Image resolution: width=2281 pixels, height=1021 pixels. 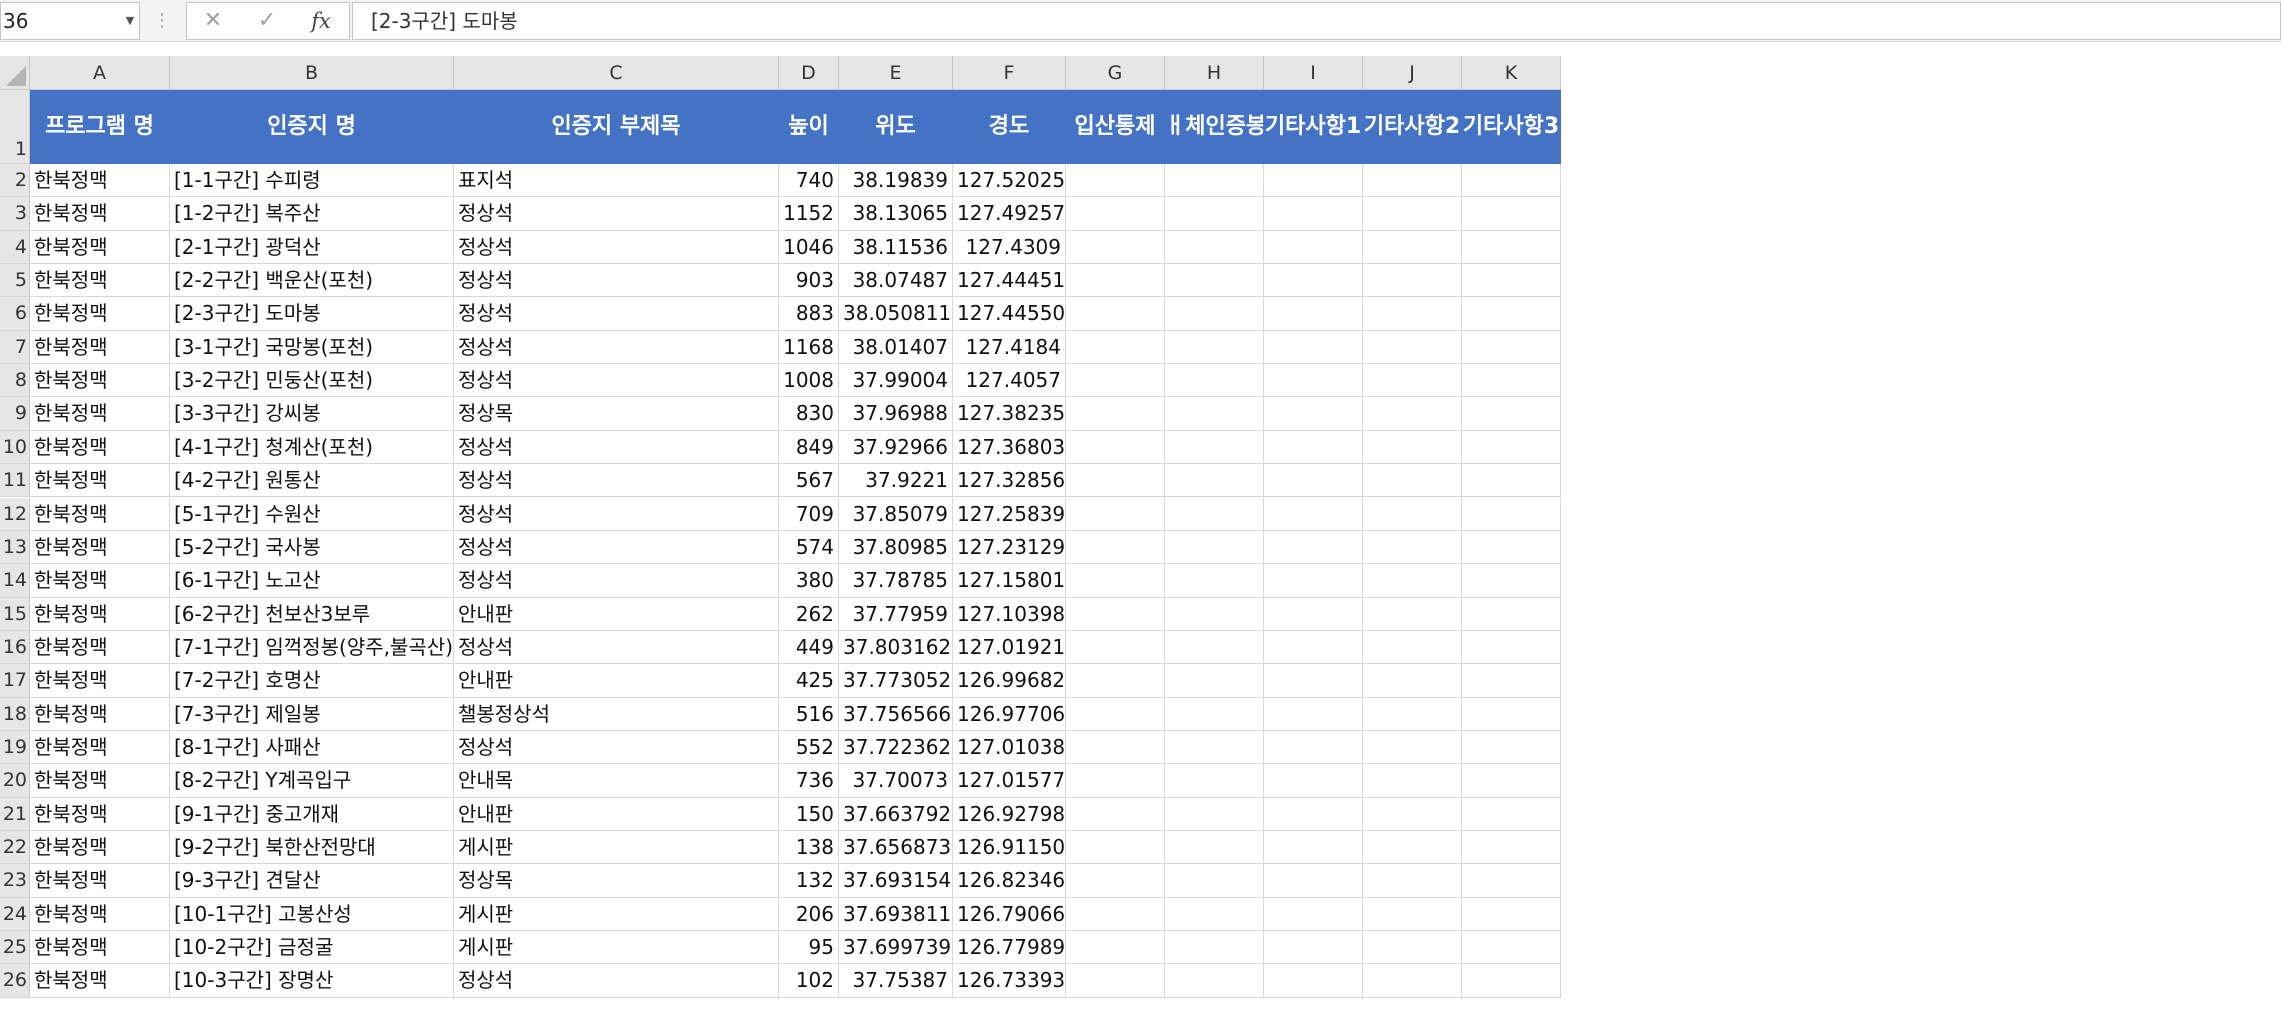 I want to click on cell-f19: 127.010388, so click(x=1009, y=747).